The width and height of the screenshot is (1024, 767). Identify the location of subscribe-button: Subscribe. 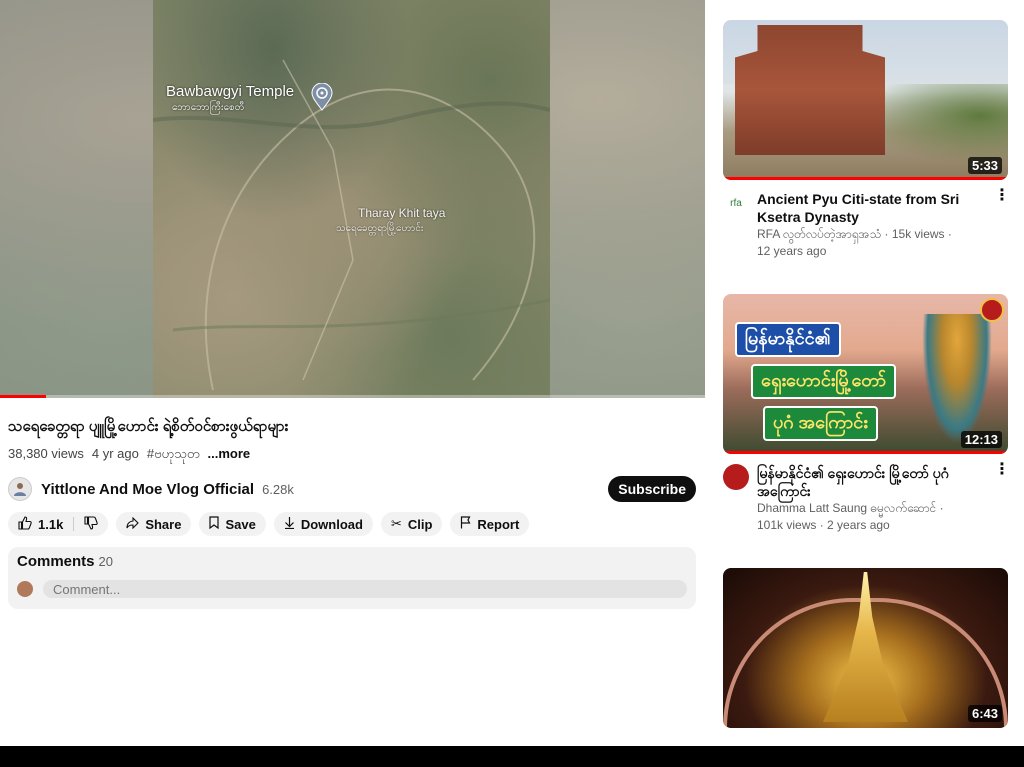
(652, 489).